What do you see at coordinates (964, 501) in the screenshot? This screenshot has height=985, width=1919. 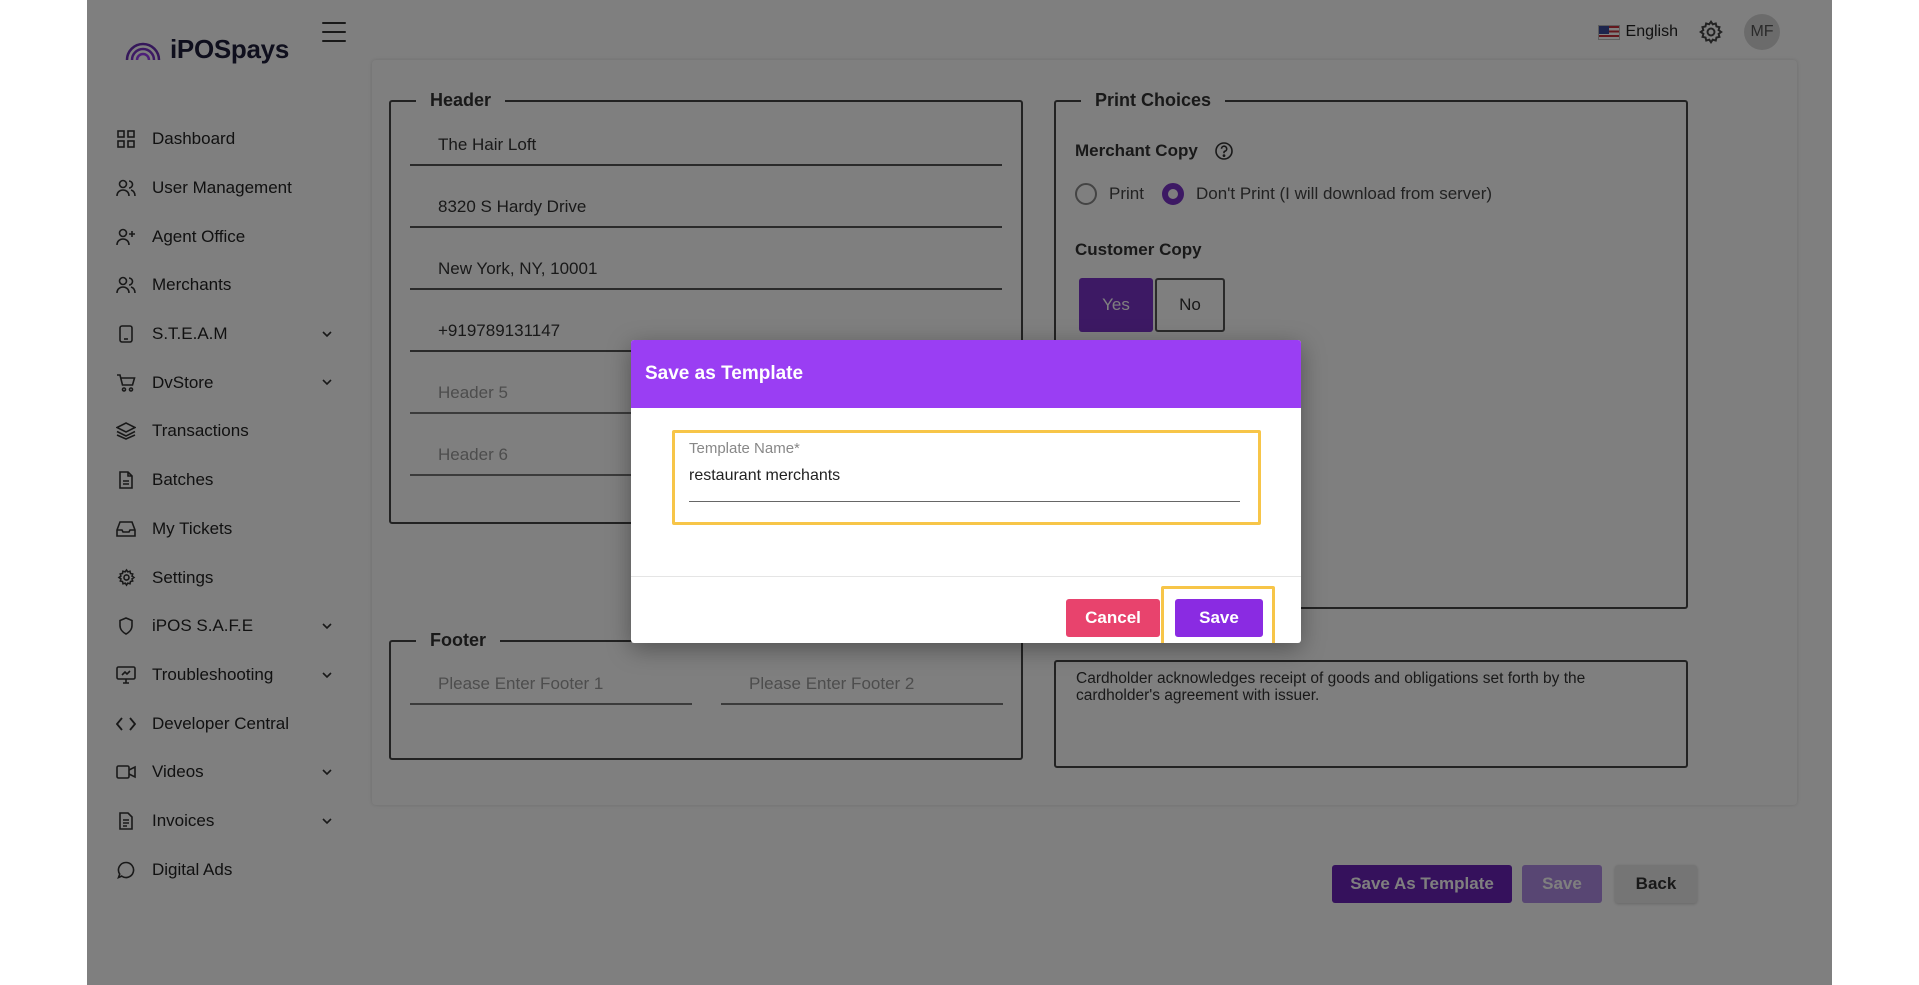 I see `template-name-underline` at bounding box center [964, 501].